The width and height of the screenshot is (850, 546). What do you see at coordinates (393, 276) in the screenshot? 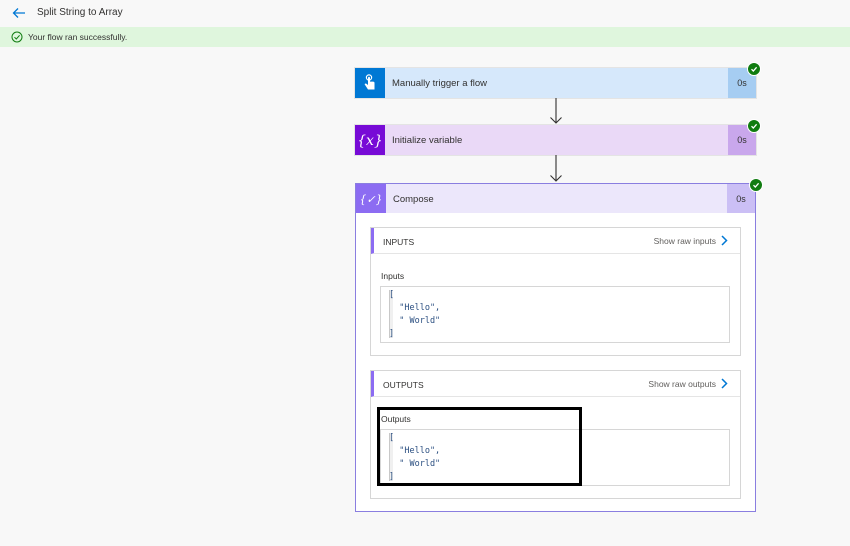
I see `inputs-label: Inputs` at bounding box center [393, 276].